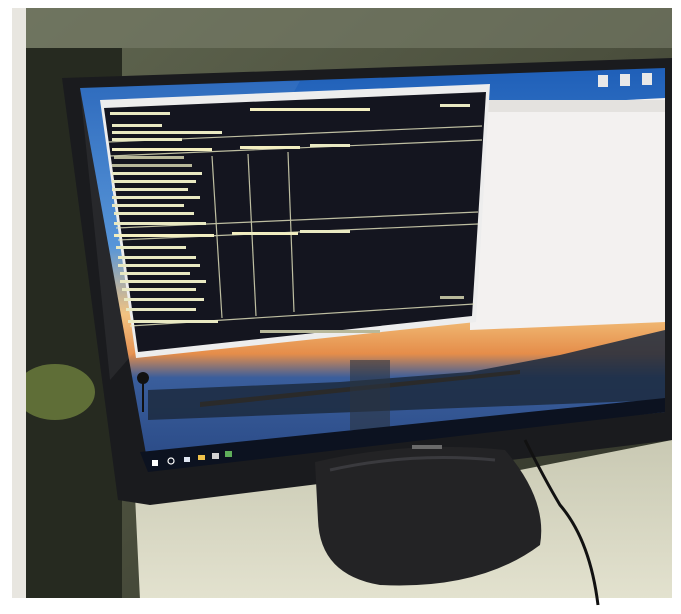 The width and height of the screenshot is (681, 614). I want to click on brand-label, so click(427, 447).